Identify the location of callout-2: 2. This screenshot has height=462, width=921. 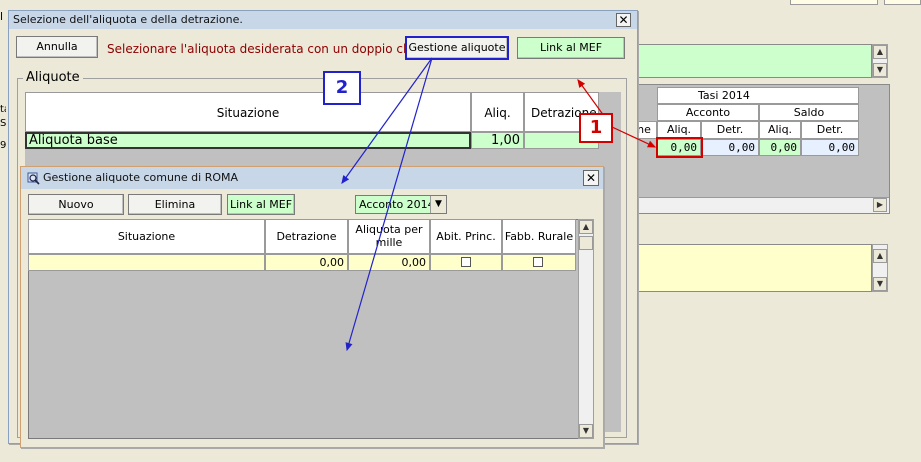
(342, 88).